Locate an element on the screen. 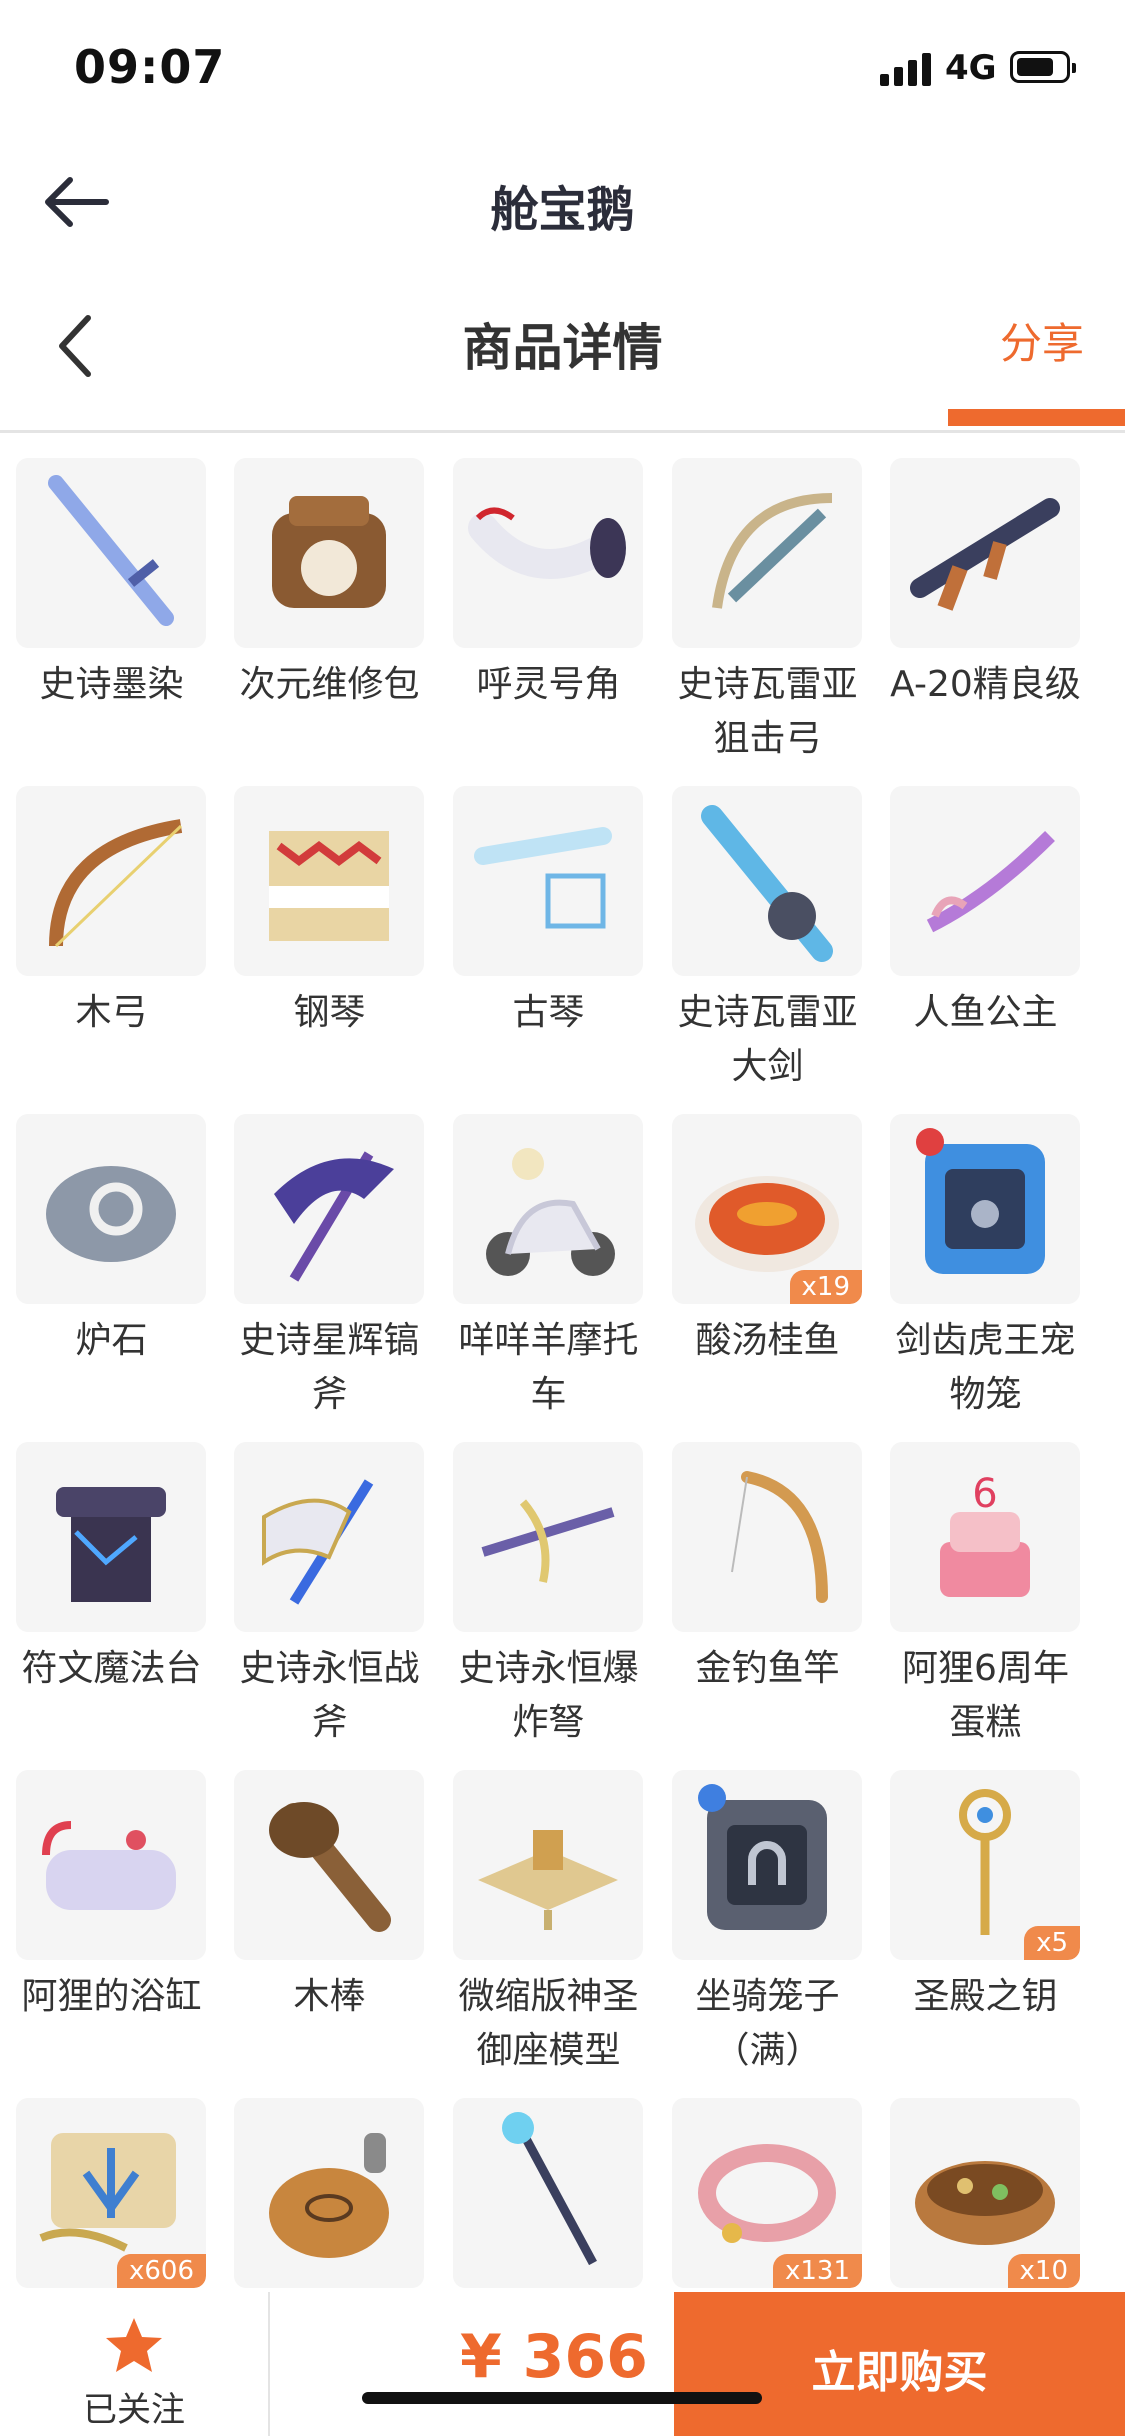 This screenshot has width=1125, height=2436. item-card: 次元维修包 is located at coordinates (329, 608).